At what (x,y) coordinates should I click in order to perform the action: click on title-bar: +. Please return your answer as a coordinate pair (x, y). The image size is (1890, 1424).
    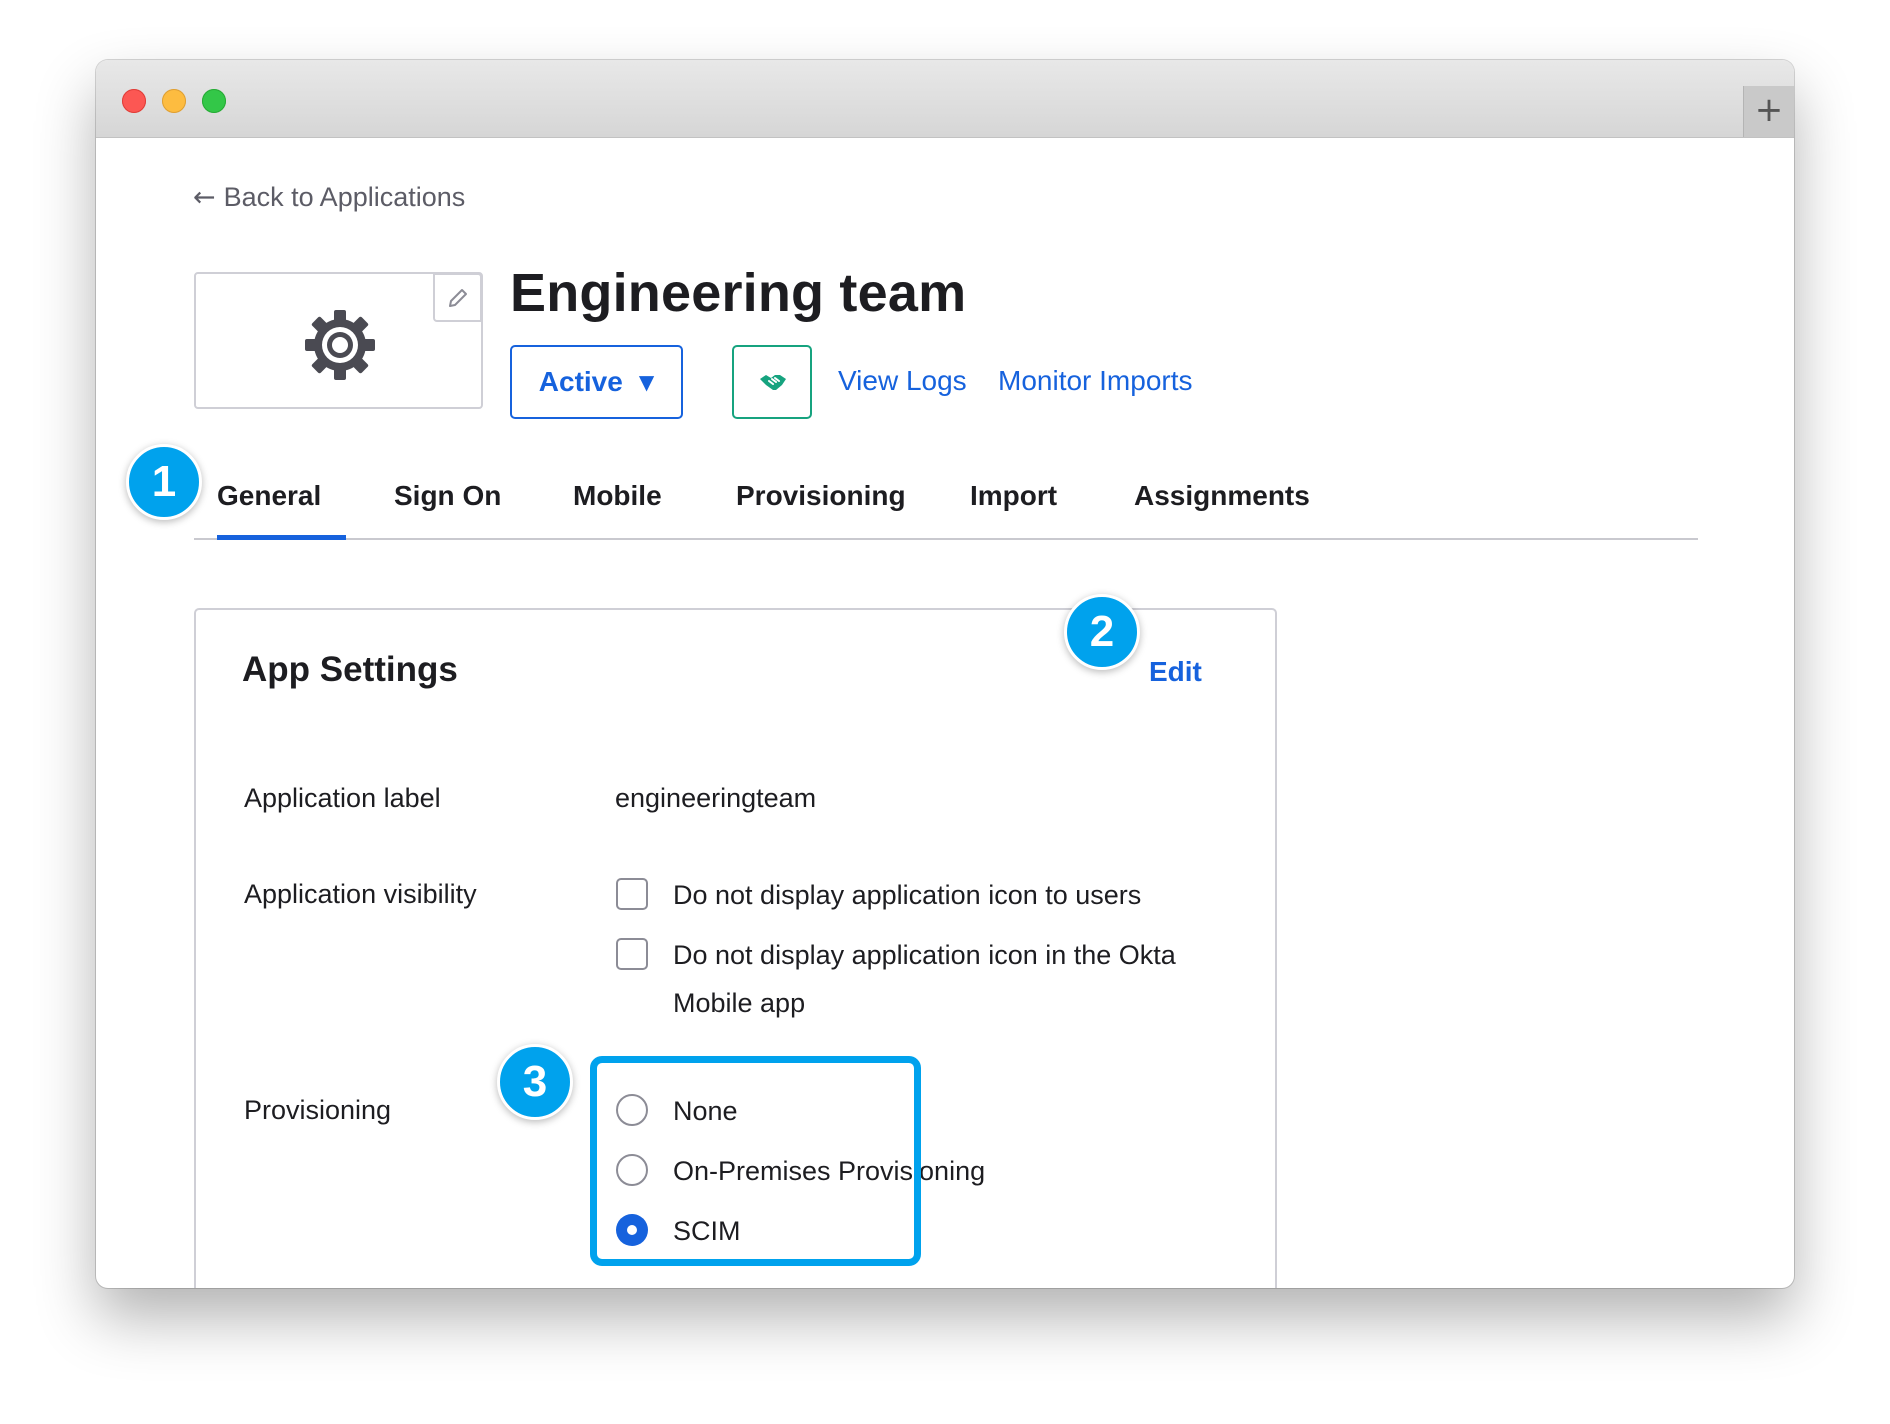
    Looking at the image, I should click on (945, 99).